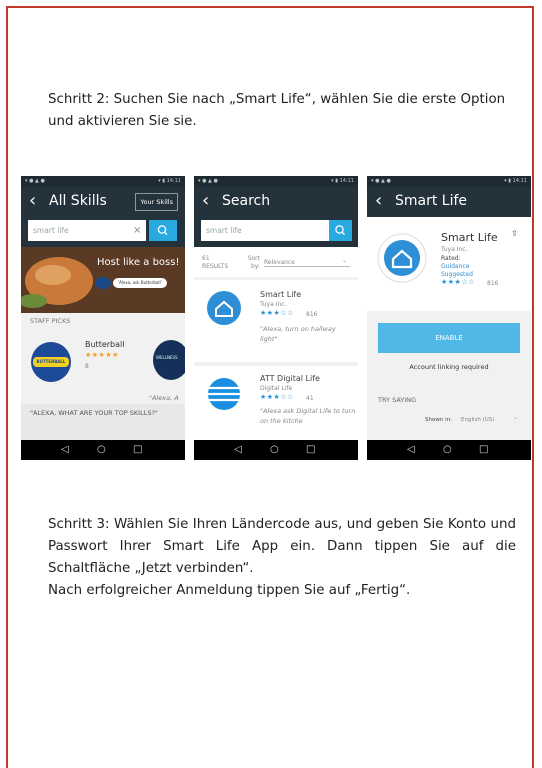  Describe the element at coordinates (312, 314) in the screenshot. I see `result-count: 816` at that location.